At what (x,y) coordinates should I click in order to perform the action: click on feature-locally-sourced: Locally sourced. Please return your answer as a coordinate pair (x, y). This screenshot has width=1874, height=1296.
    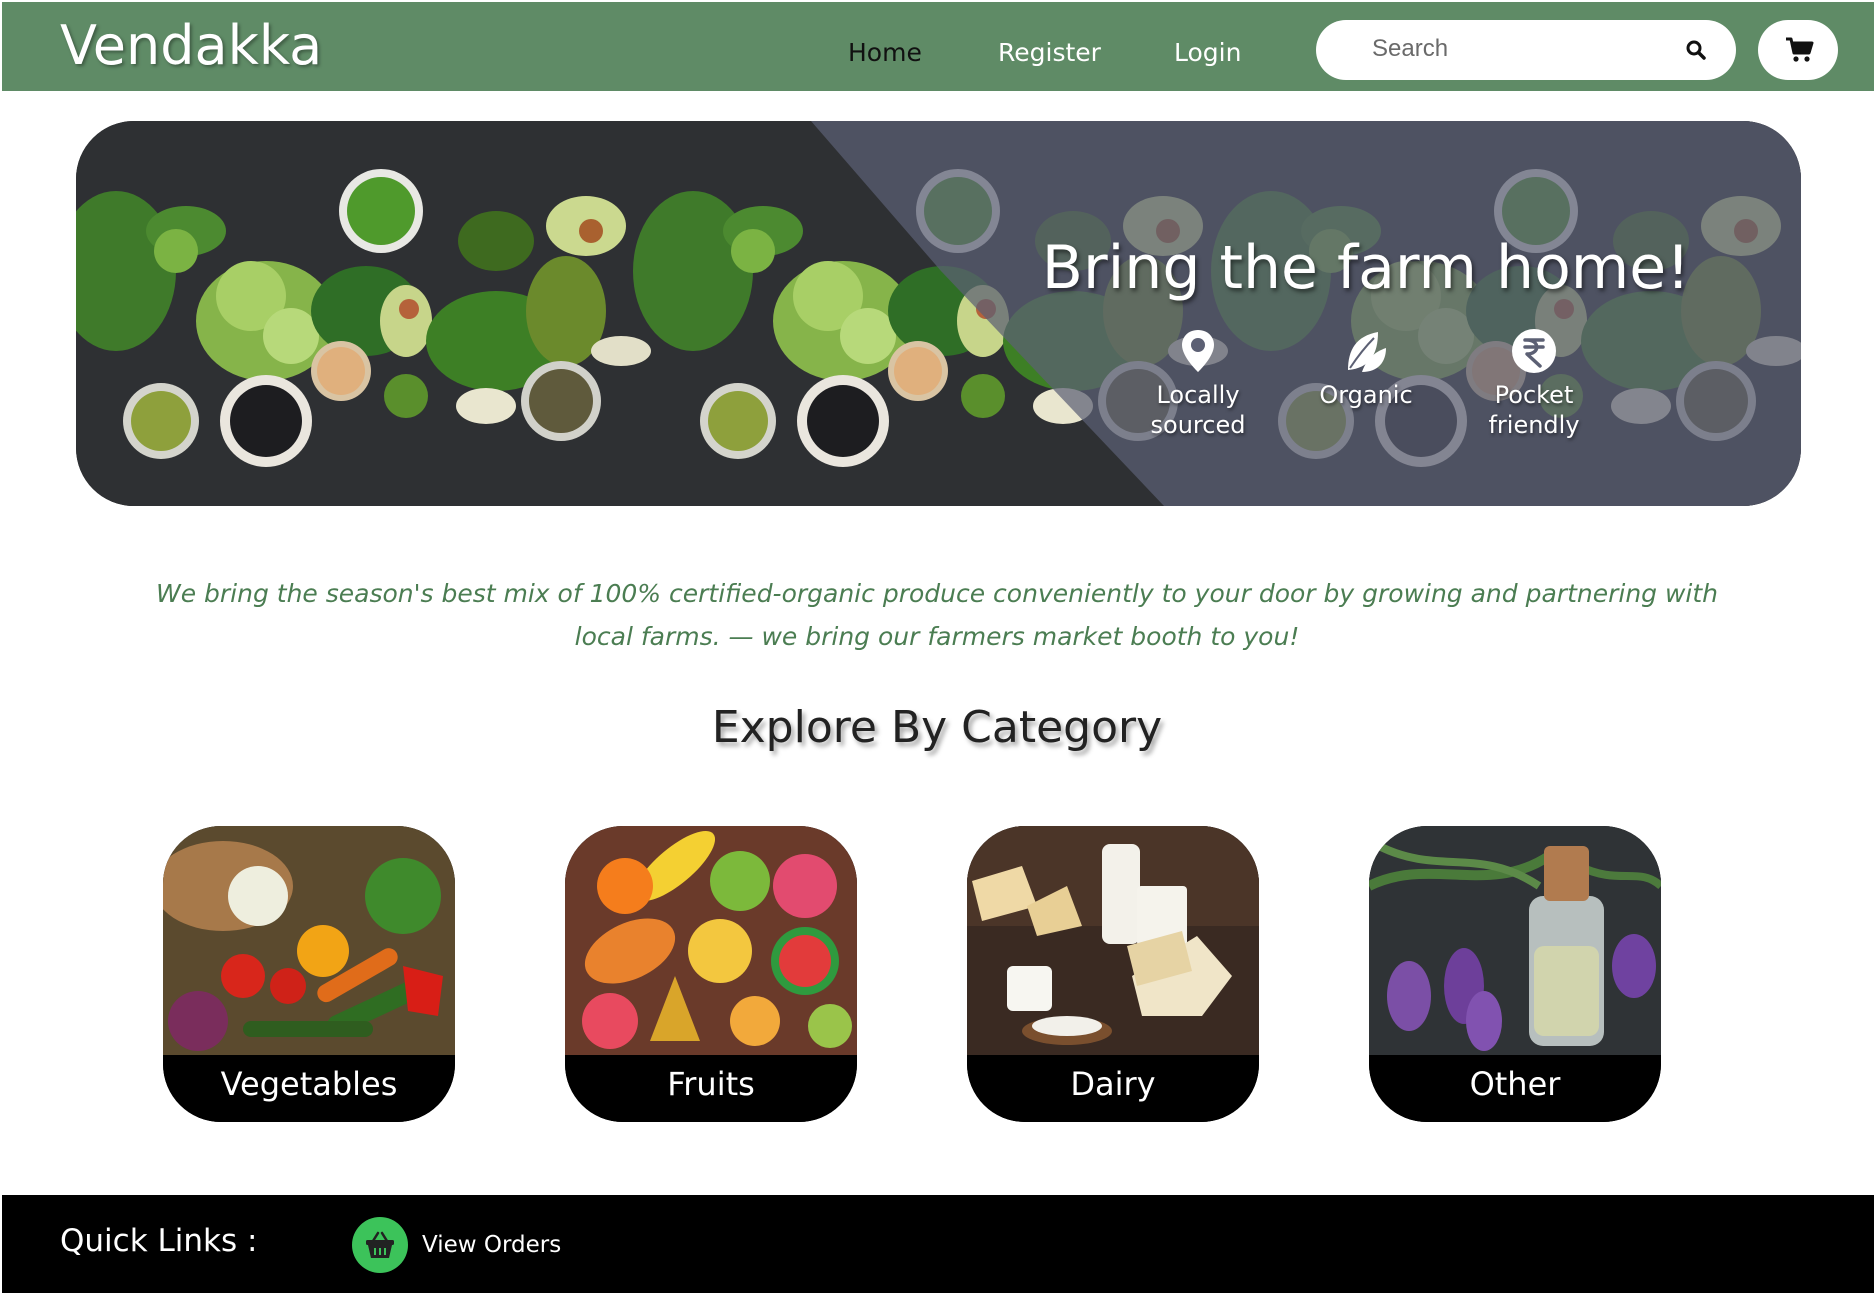
    Looking at the image, I should click on (1198, 383).